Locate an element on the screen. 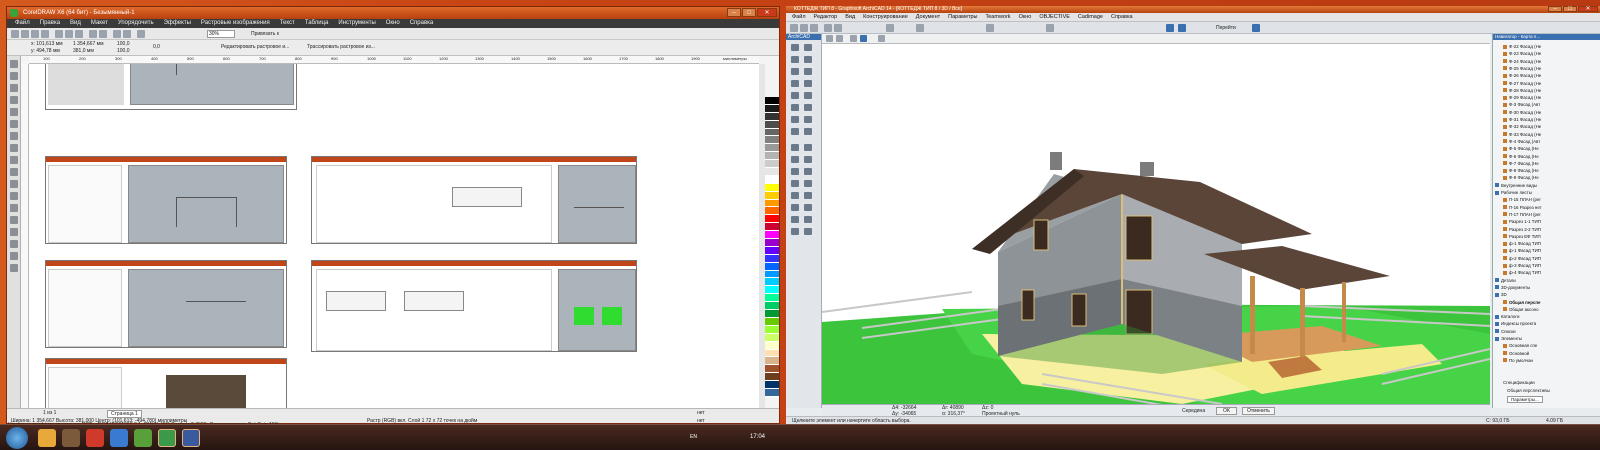 This screenshot has width=1600, height=450. goto-dropdown: Перейти is located at coordinates (1226, 28).